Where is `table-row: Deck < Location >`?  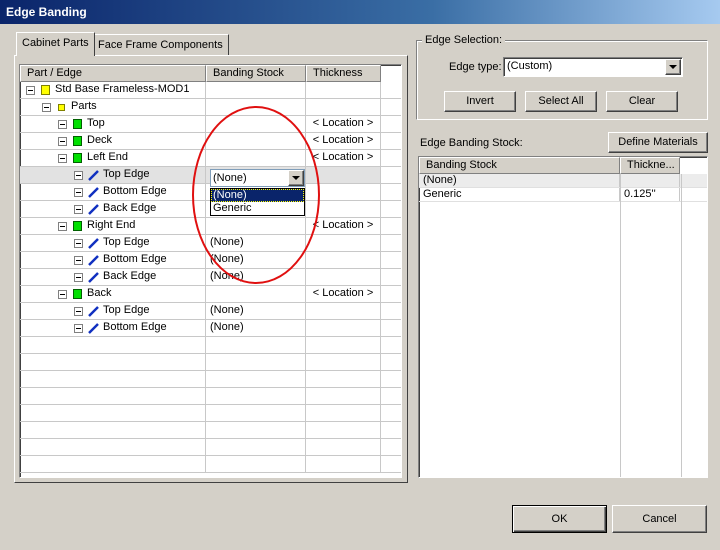
table-row: Deck < Location > is located at coordinates (210, 141).